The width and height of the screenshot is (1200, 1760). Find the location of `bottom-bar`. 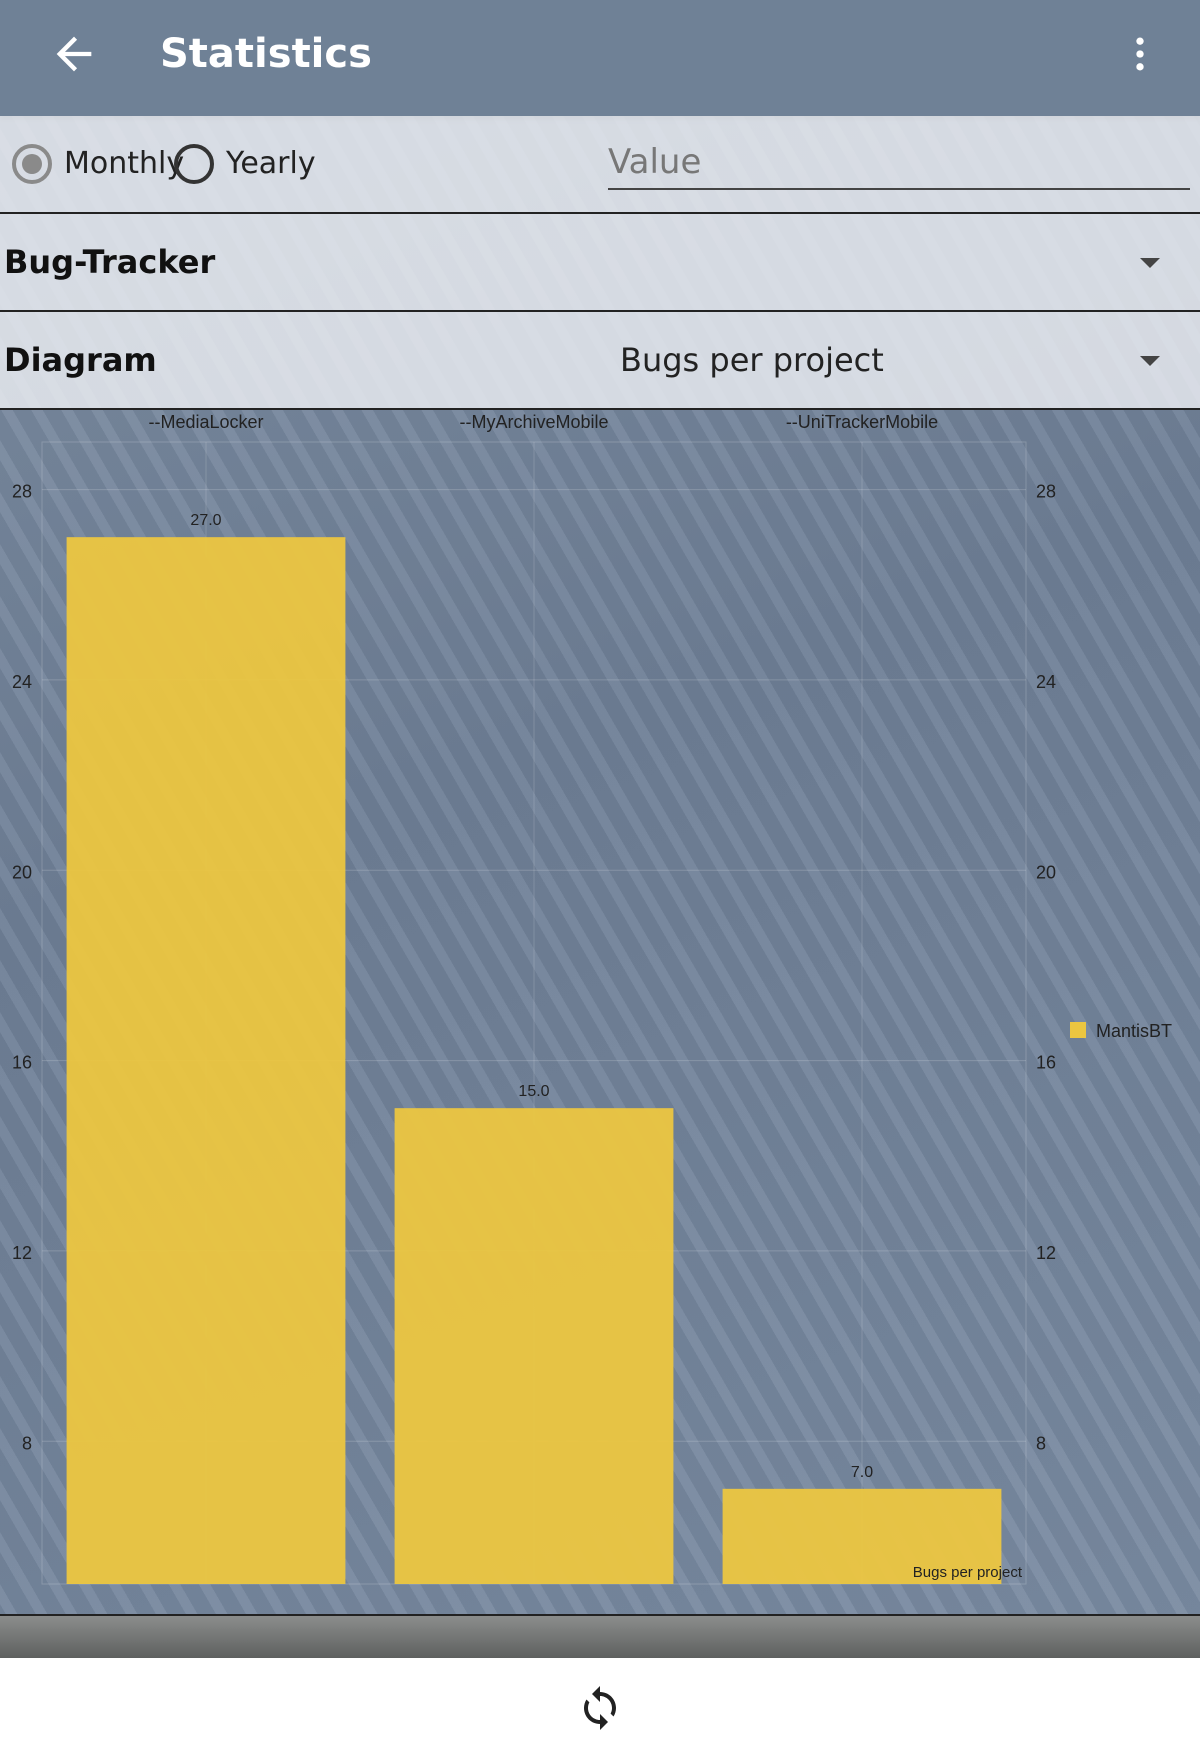

bottom-bar is located at coordinates (600, 1636).